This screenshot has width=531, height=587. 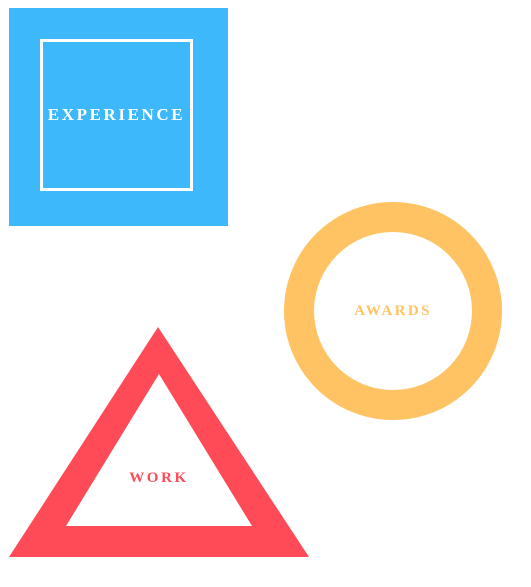 I want to click on experience-inner-frame: EXPERIENCE, so click(x=116, y=115).